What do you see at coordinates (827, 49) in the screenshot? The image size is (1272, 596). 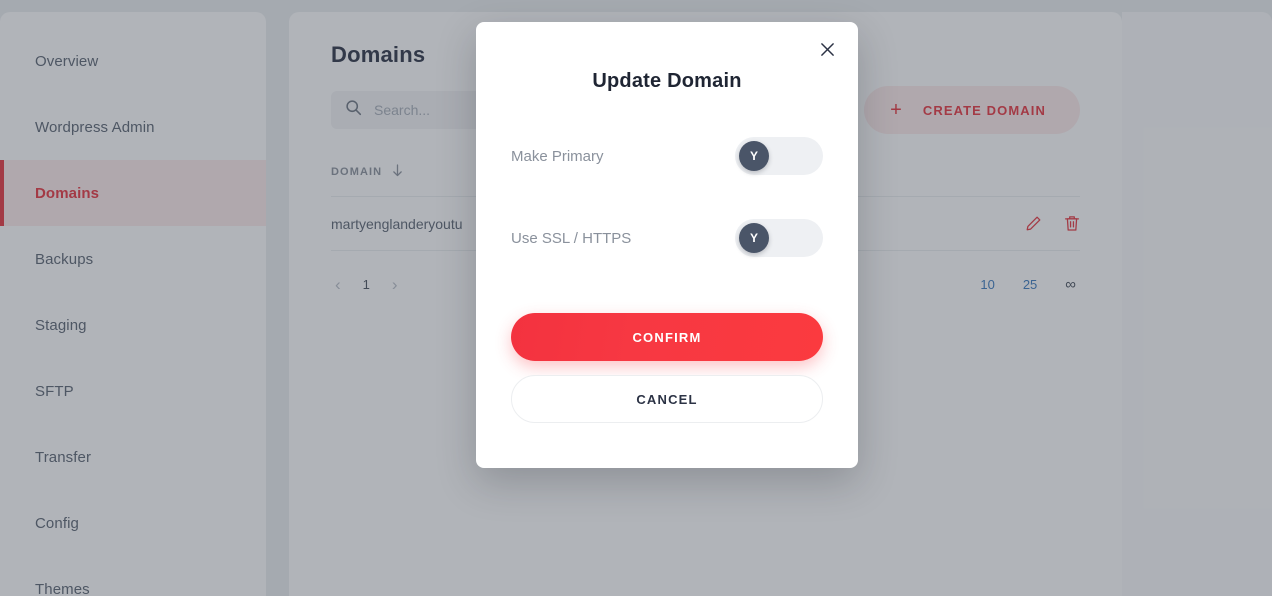 I see `close-icon` at bounding box center [827, 49].